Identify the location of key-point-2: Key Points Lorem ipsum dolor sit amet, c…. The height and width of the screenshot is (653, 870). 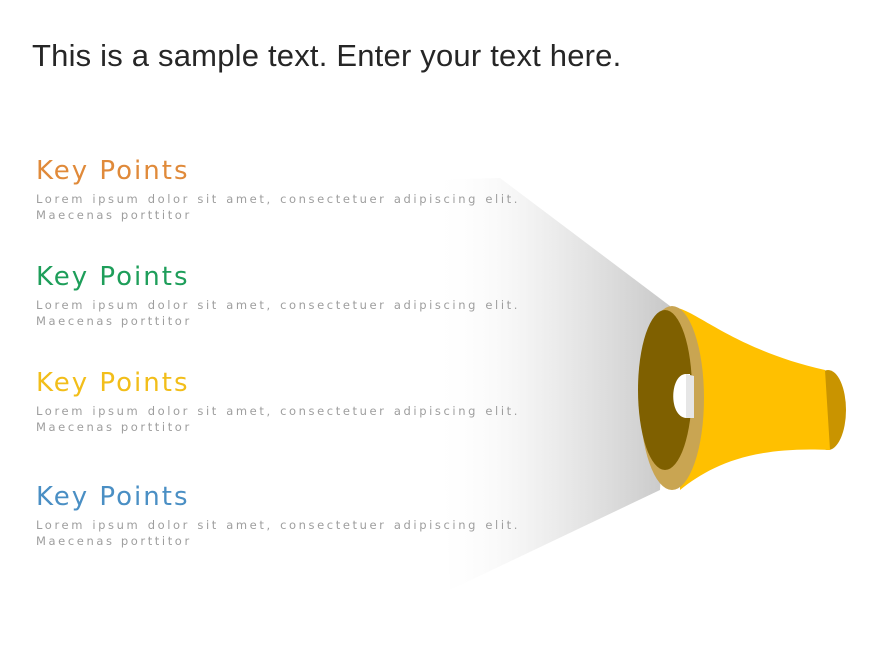
(278, 295).